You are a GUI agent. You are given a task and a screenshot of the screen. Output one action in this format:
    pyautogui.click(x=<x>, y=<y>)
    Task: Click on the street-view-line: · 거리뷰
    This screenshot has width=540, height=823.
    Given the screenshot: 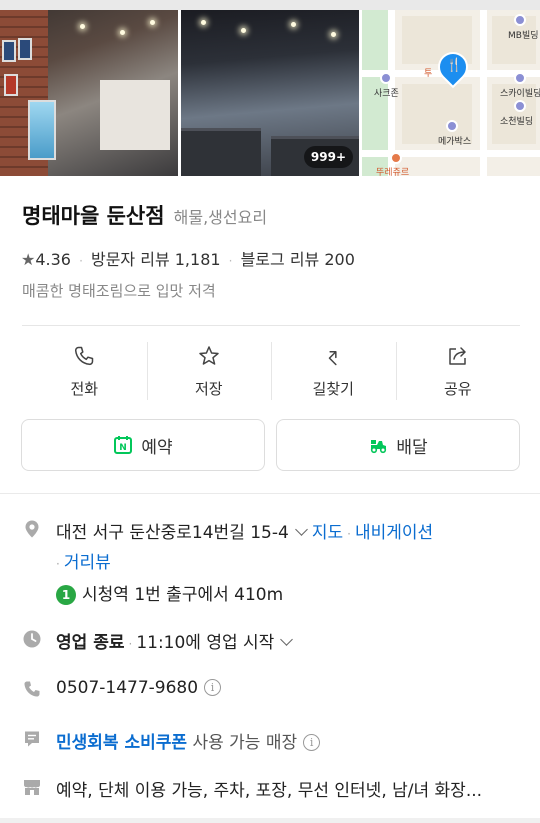 What is the action you would take?
    pyautogui.click(x=83, y=560)
    